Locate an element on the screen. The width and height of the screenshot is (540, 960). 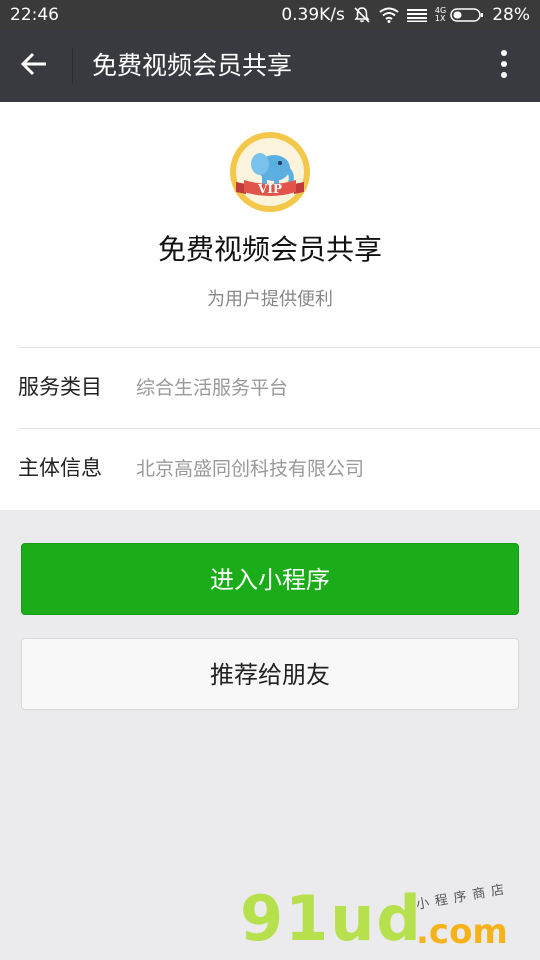
back-arrow-icon is located at coordinates (34, 66).